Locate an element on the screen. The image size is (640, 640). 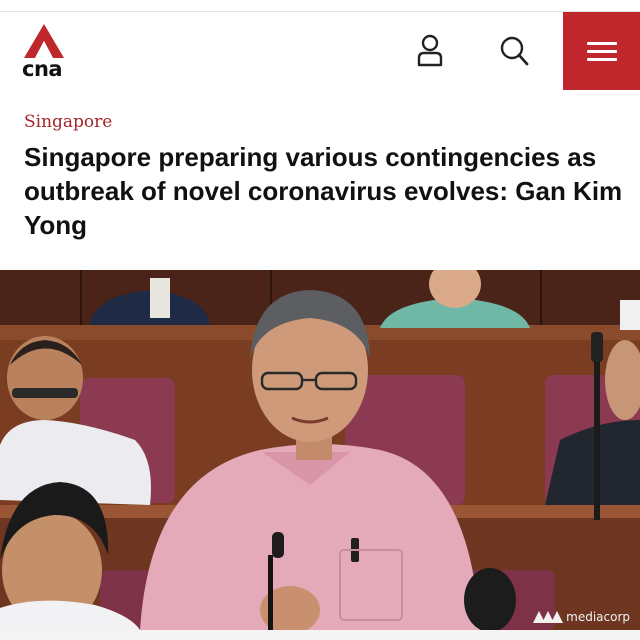
site-header: cna is located at coordinates (320, 51).